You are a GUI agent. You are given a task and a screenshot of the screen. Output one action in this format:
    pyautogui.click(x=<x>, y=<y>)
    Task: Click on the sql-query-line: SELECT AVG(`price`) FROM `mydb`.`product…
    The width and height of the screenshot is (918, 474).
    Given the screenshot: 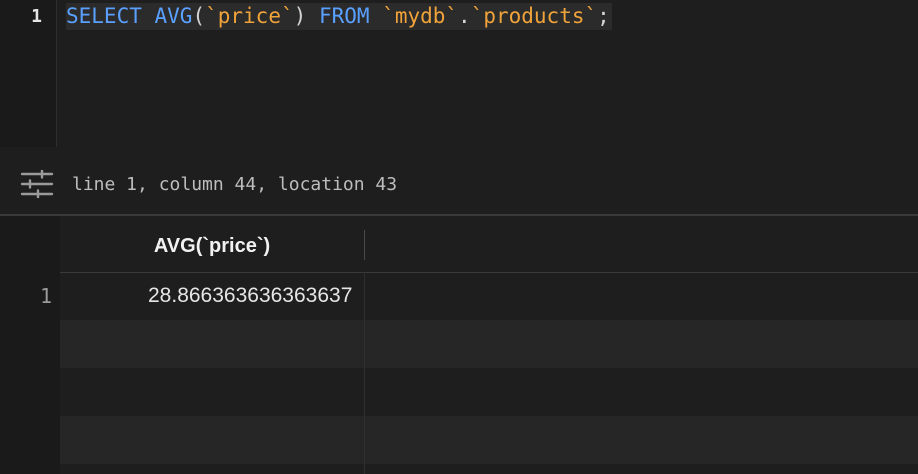 What is the action you would take?
    pyautogui.click(x=339, y=16)
    